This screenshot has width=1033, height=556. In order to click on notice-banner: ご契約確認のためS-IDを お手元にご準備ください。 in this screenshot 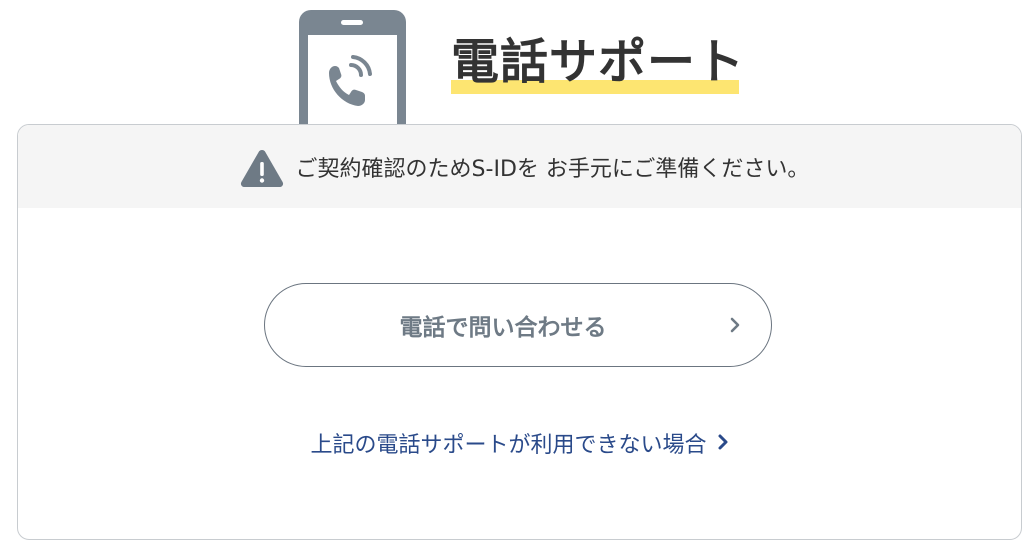, I will do `click(519, 166)`.